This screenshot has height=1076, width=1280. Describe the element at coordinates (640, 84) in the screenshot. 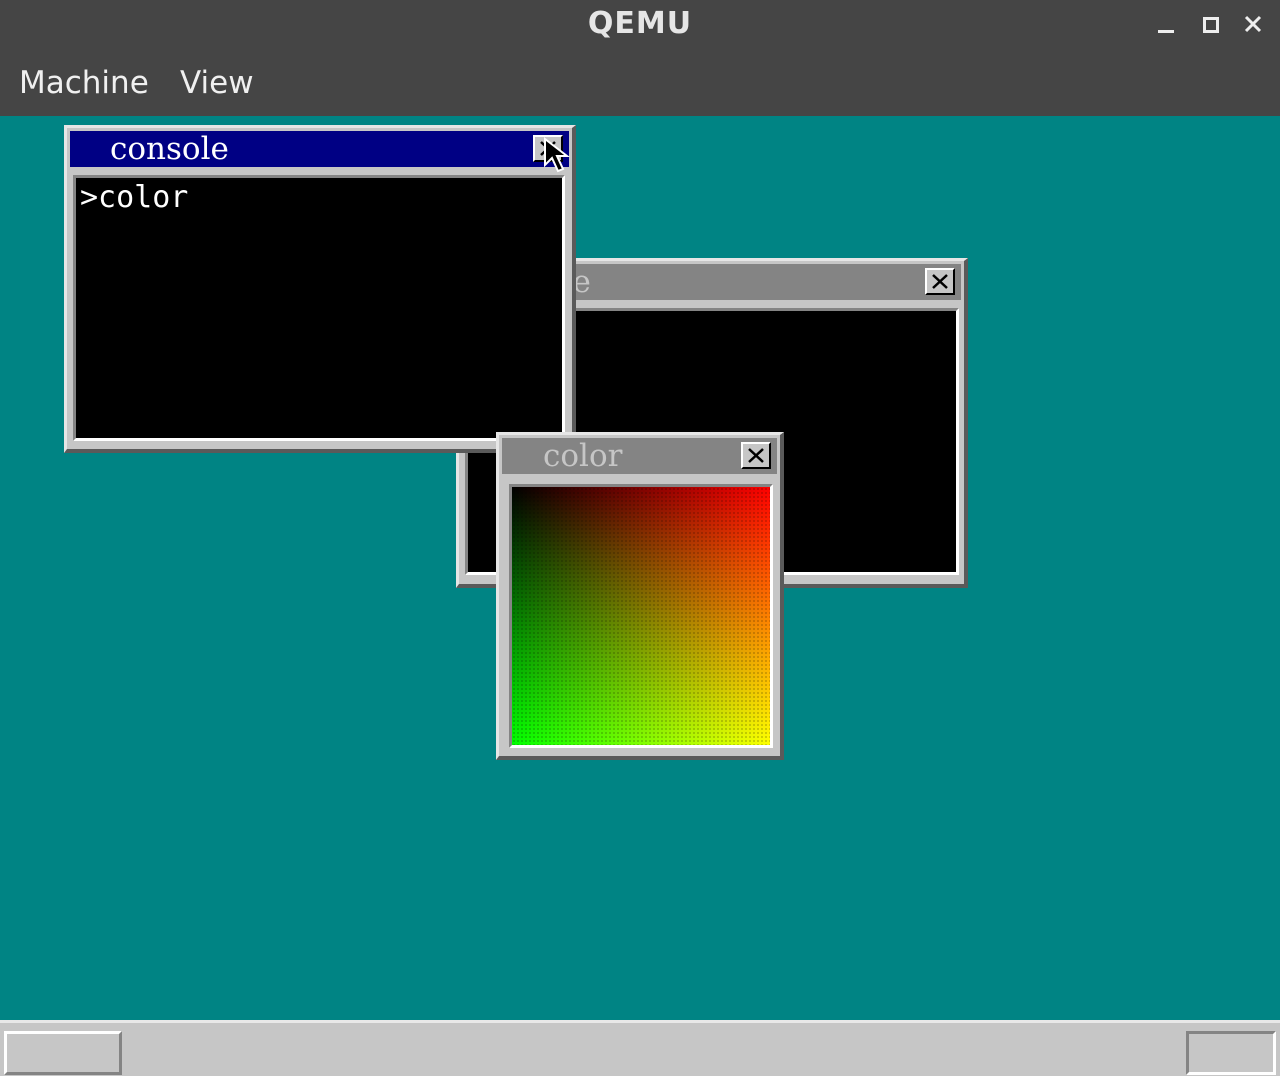

I see `host-menubar: Machine View` at that location.